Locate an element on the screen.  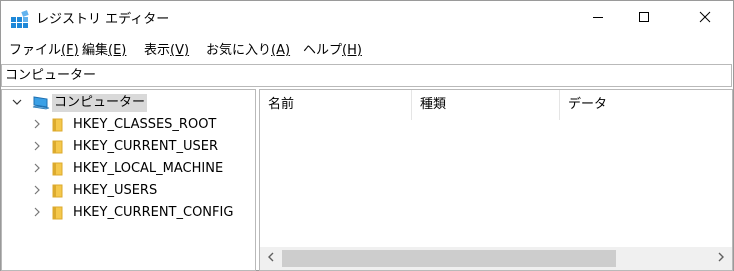
menu-edit: 編集(E) is located at coordinates (104, 51).